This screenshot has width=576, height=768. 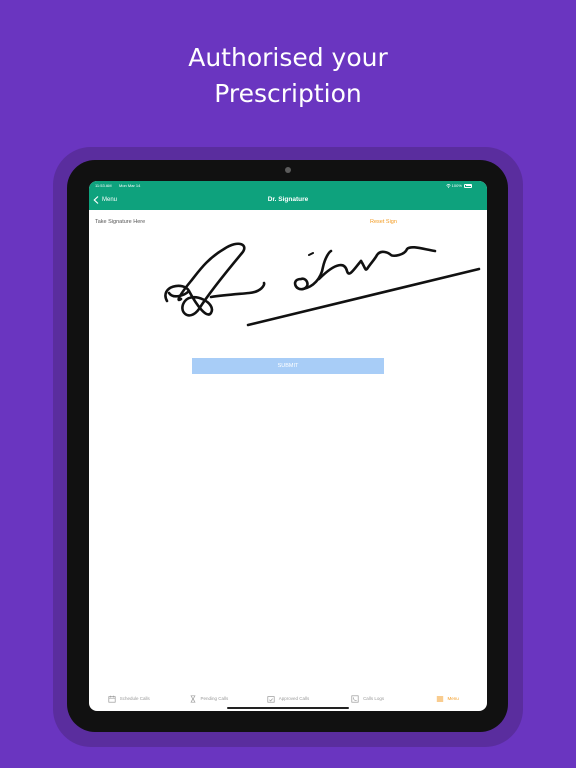 I want to click on phone-log-icon, so click(x=355, y=698).